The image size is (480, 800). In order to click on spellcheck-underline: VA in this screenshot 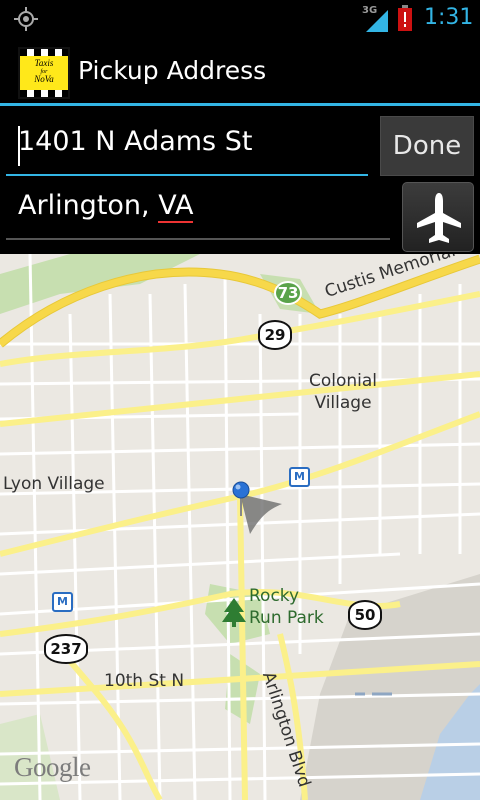, I will do `click(176, 206)`.